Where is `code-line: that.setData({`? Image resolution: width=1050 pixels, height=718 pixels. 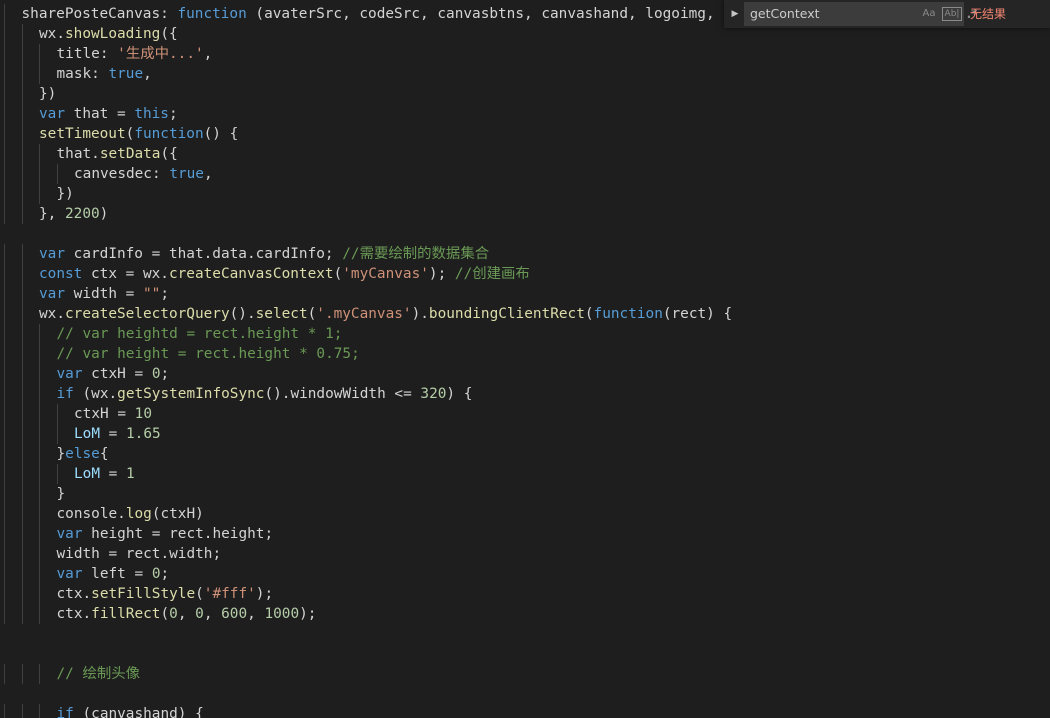 code-line: that.setData({ is located at coordinates (525, 154).